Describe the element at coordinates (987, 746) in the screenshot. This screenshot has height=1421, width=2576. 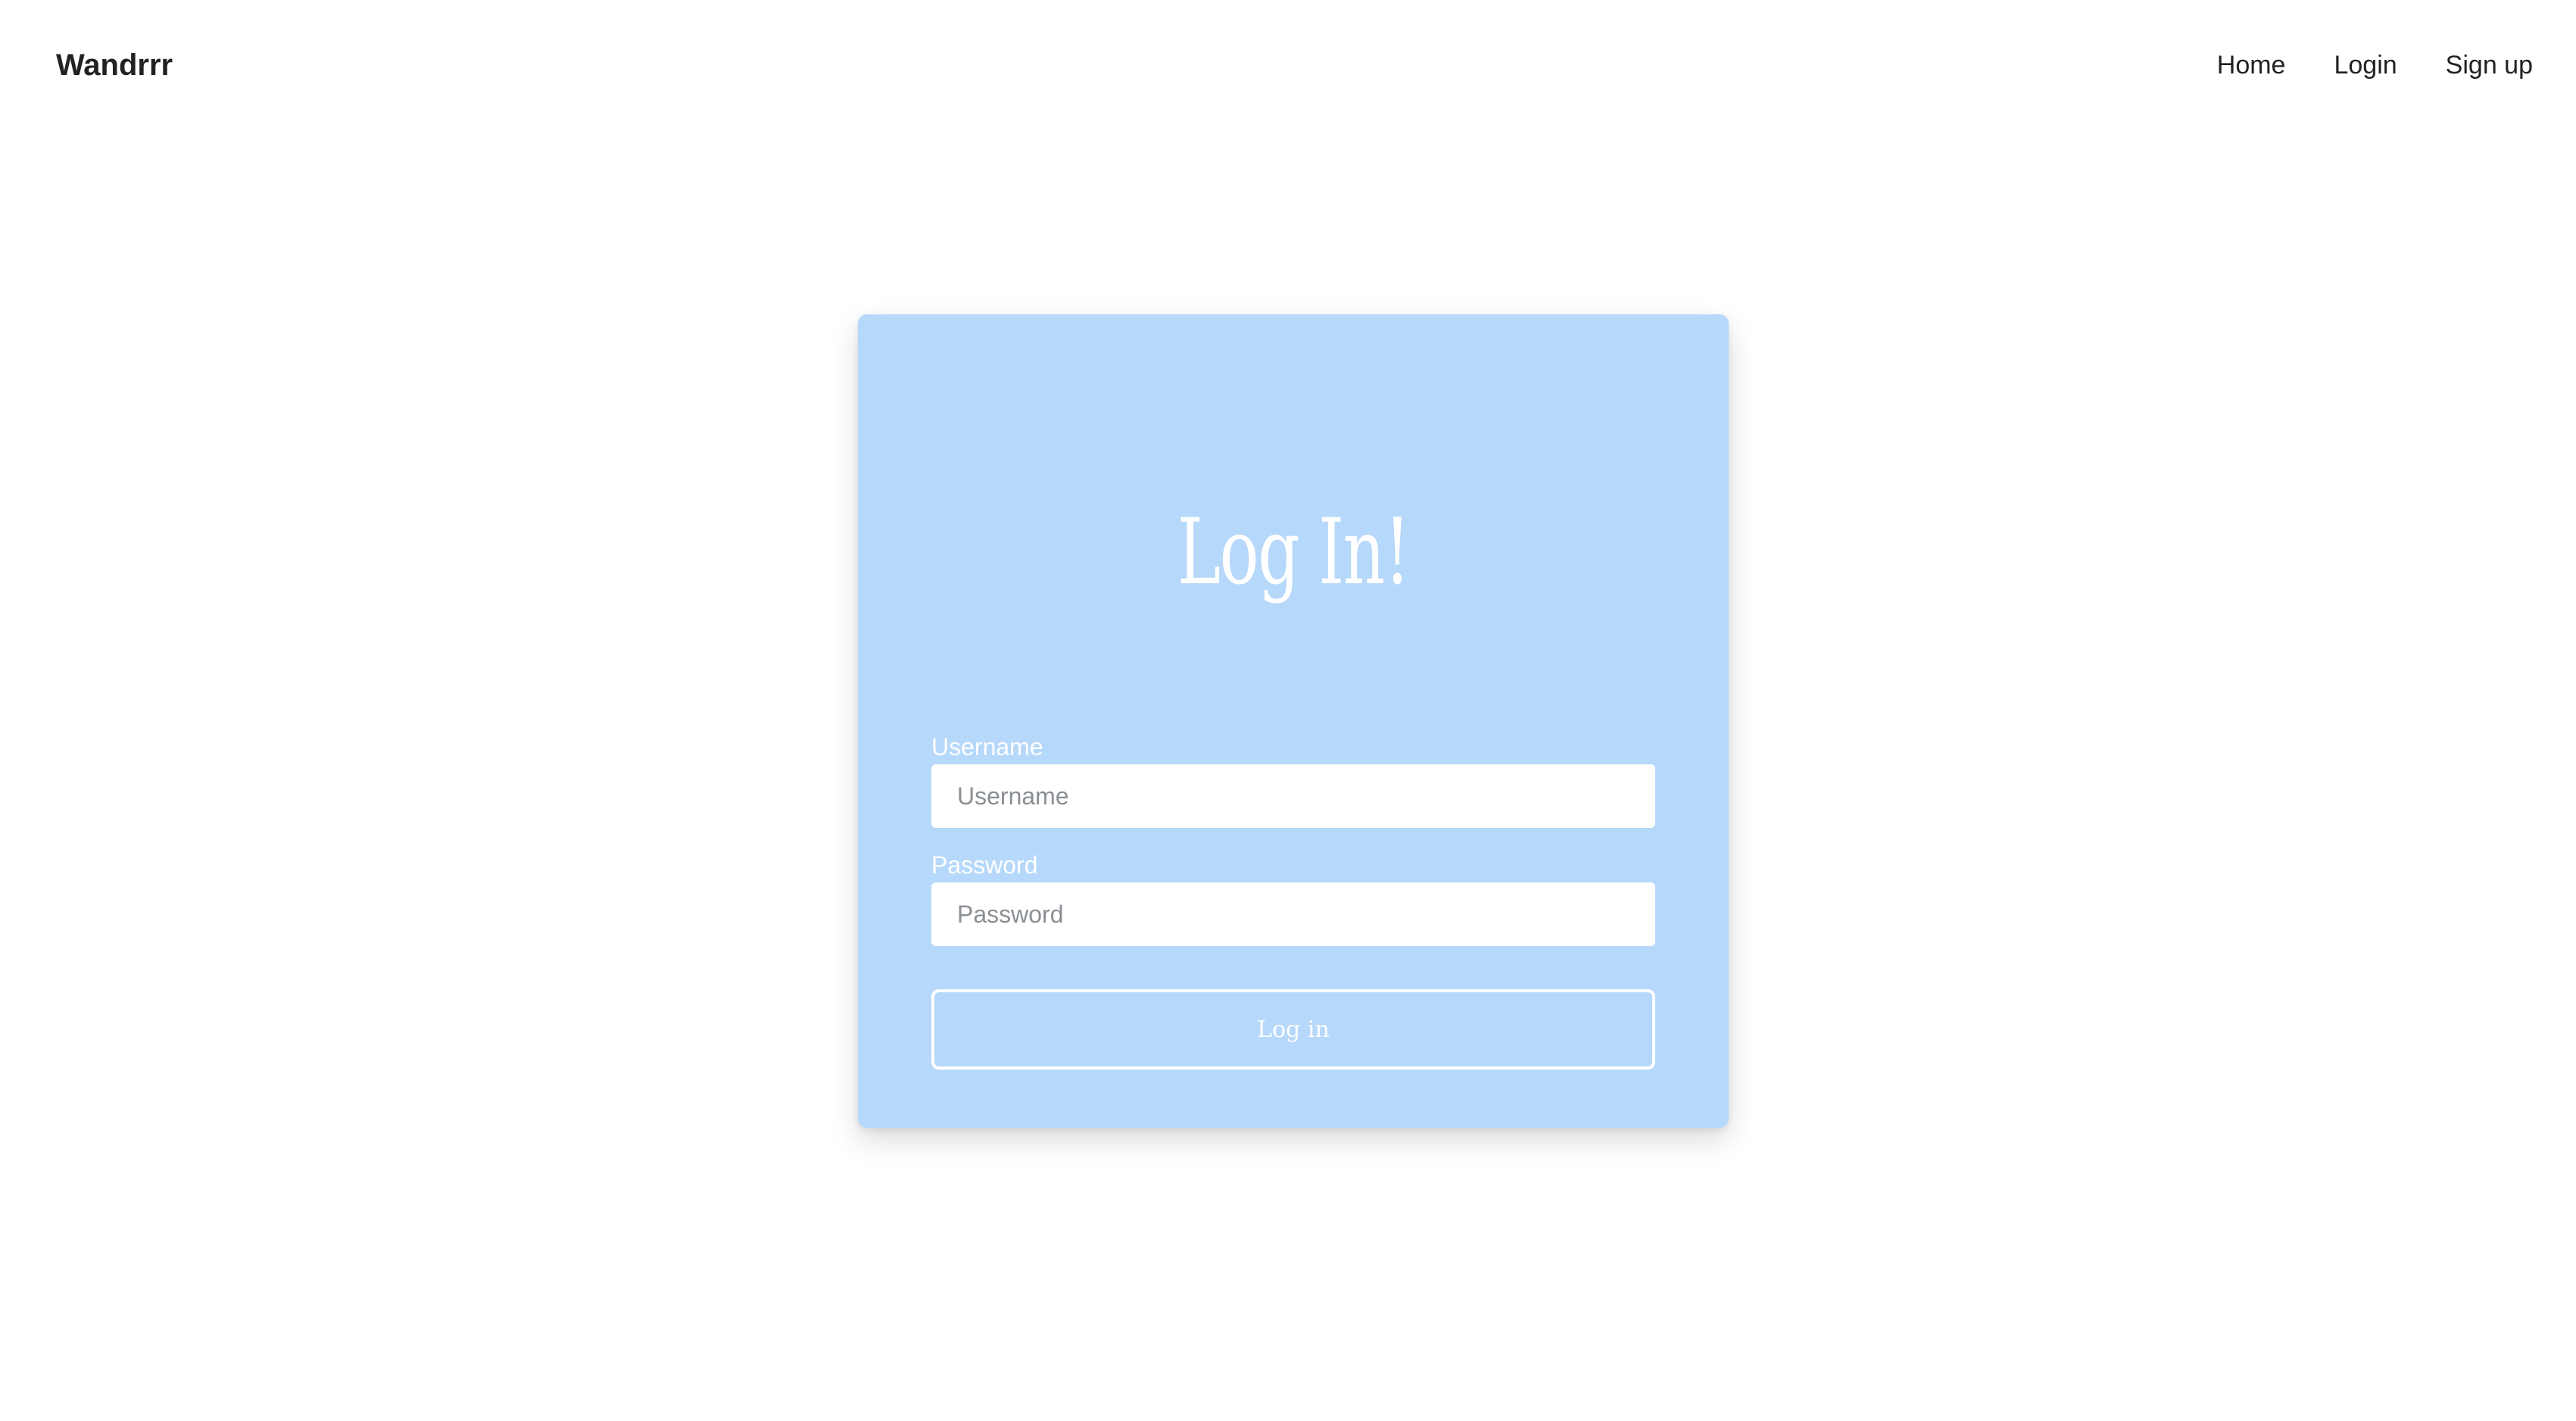
I see `username-label: Username` at that location.